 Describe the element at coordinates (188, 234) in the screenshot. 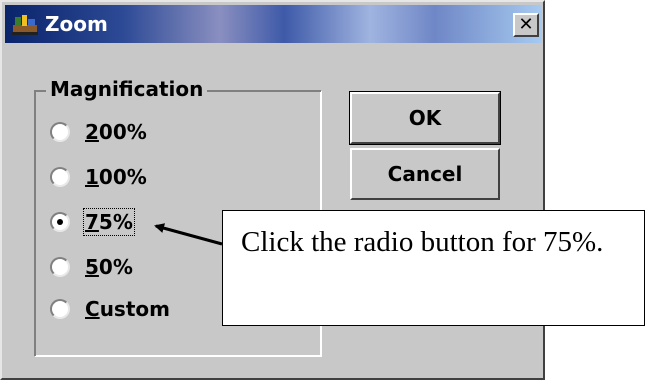

I see `callout-arrow` at that location.